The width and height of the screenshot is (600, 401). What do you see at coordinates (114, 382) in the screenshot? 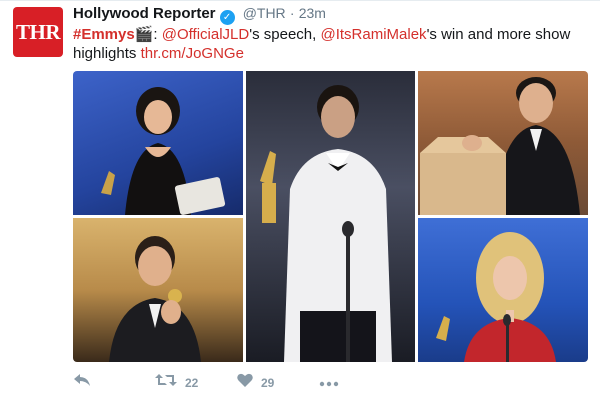
I see `reply-button` at bounding box center [114, 382].